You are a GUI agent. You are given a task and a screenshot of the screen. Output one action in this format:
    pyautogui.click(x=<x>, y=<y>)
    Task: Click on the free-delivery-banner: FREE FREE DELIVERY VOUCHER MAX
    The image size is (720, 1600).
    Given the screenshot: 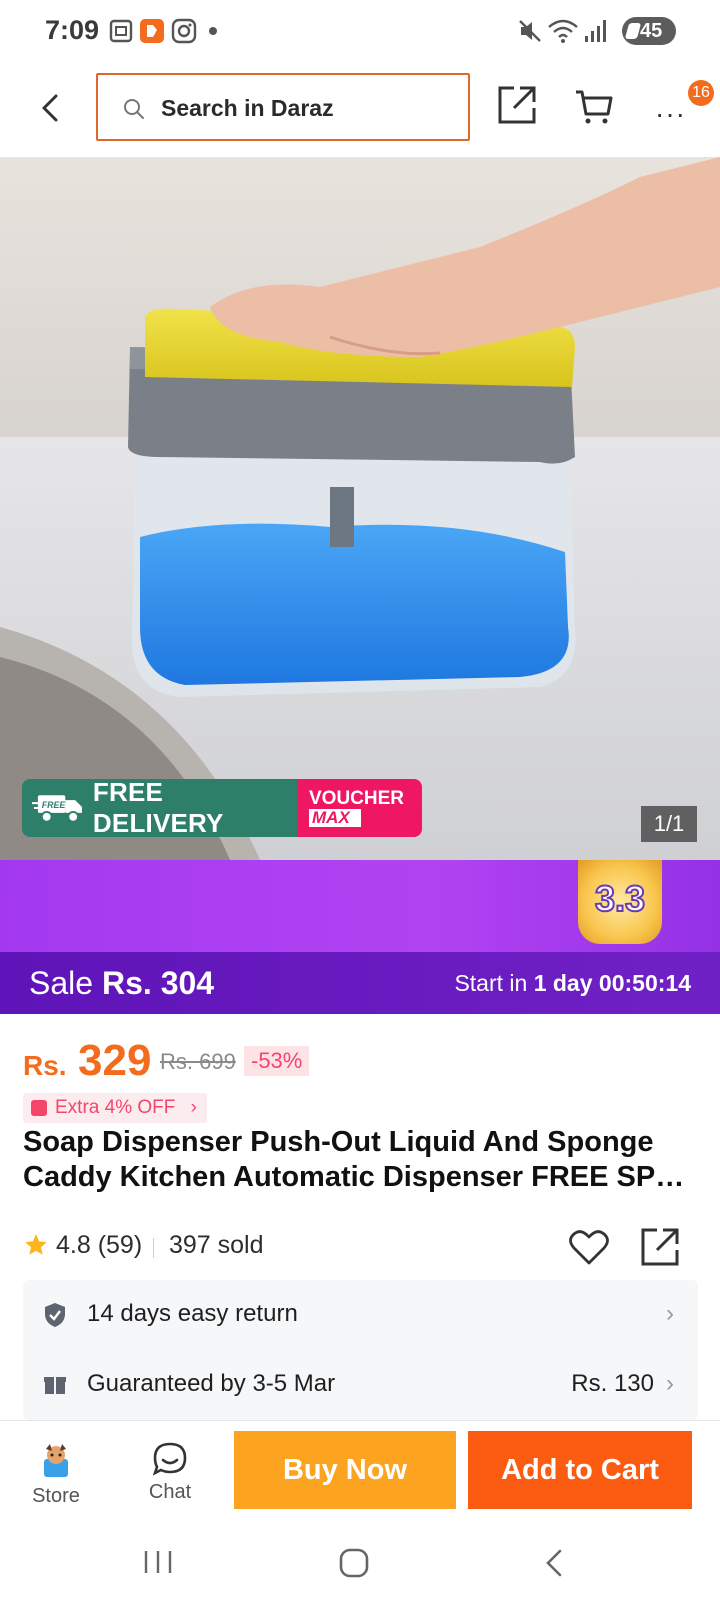 What is the action you would take?
    pyautogui.click(x=222, y=808)
    